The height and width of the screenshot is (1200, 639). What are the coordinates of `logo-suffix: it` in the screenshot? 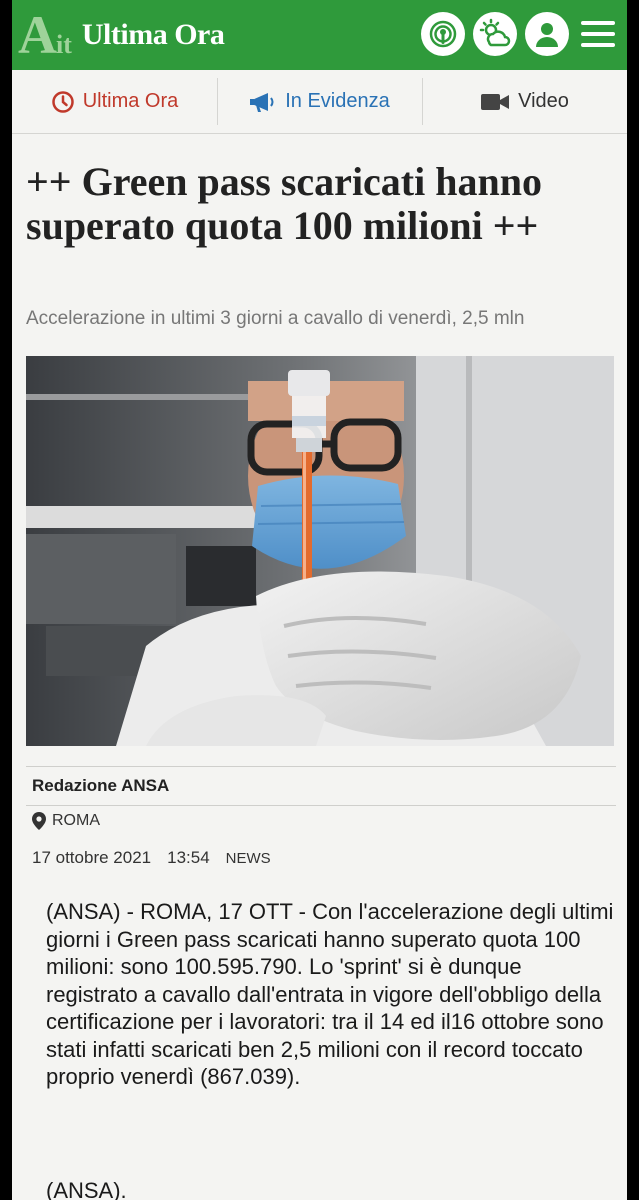 It's located at (64, 44).